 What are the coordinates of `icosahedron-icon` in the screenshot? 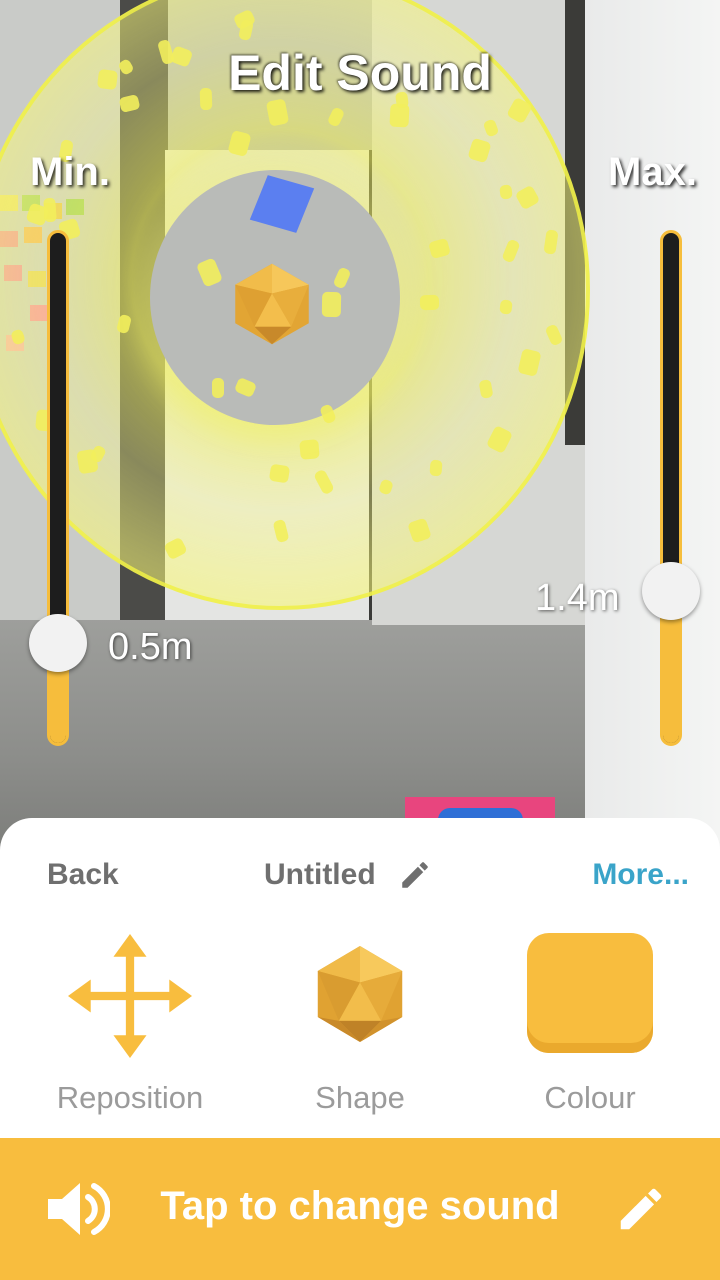 It's located at (360, 994).